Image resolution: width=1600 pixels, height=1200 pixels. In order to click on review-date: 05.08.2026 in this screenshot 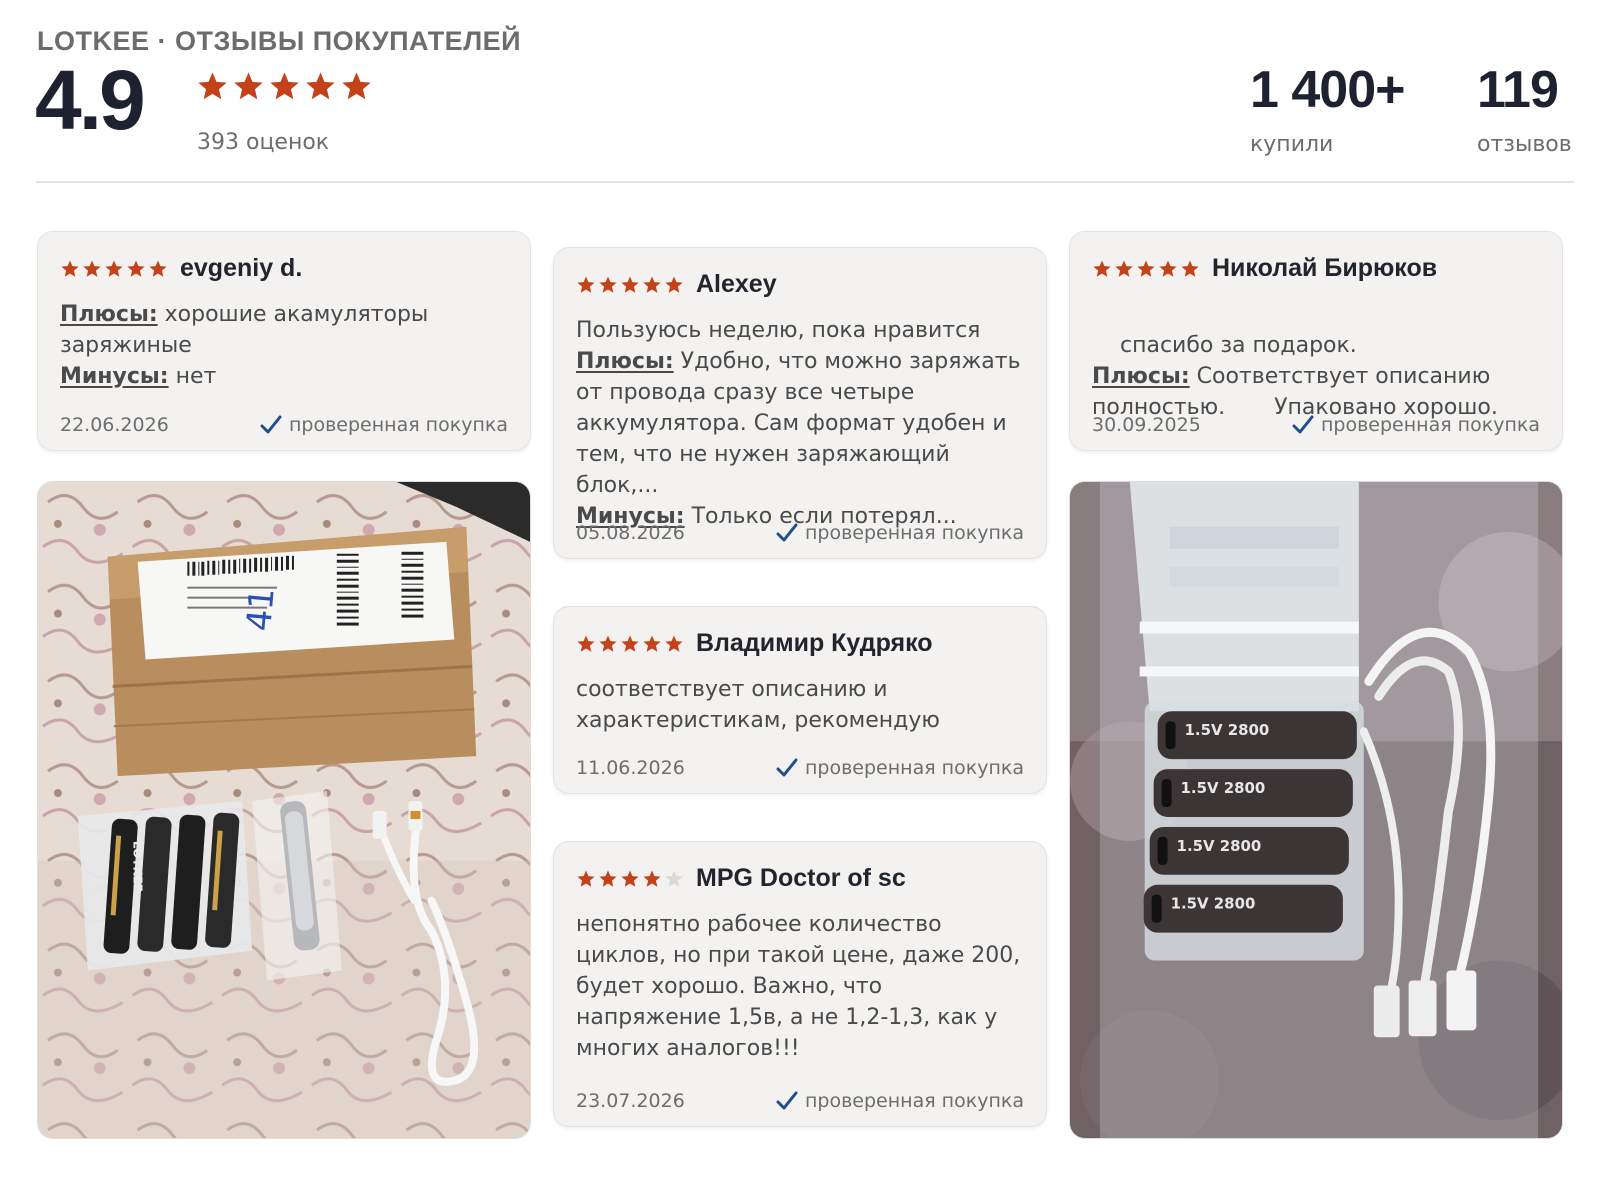, I will do `click(630, 533)`.